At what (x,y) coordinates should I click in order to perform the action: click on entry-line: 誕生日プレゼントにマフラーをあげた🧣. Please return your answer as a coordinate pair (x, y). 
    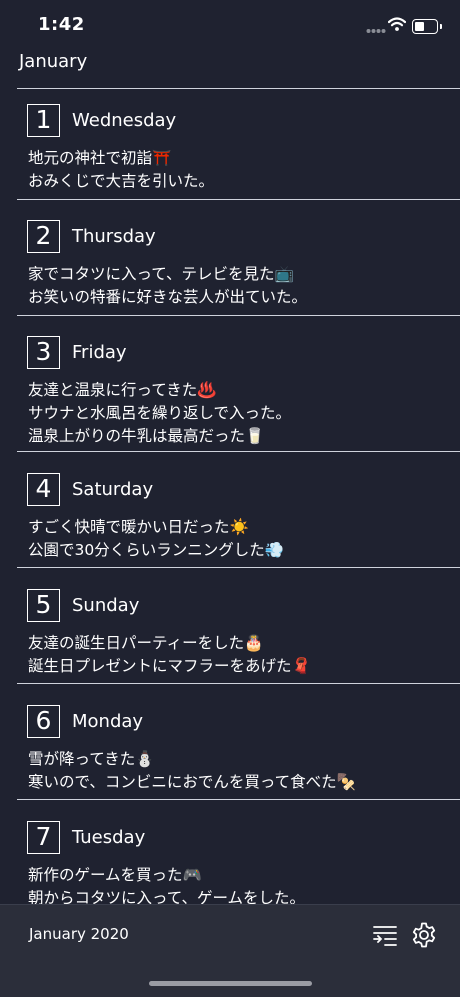
    Looking at the image, I should click on (169, 666).